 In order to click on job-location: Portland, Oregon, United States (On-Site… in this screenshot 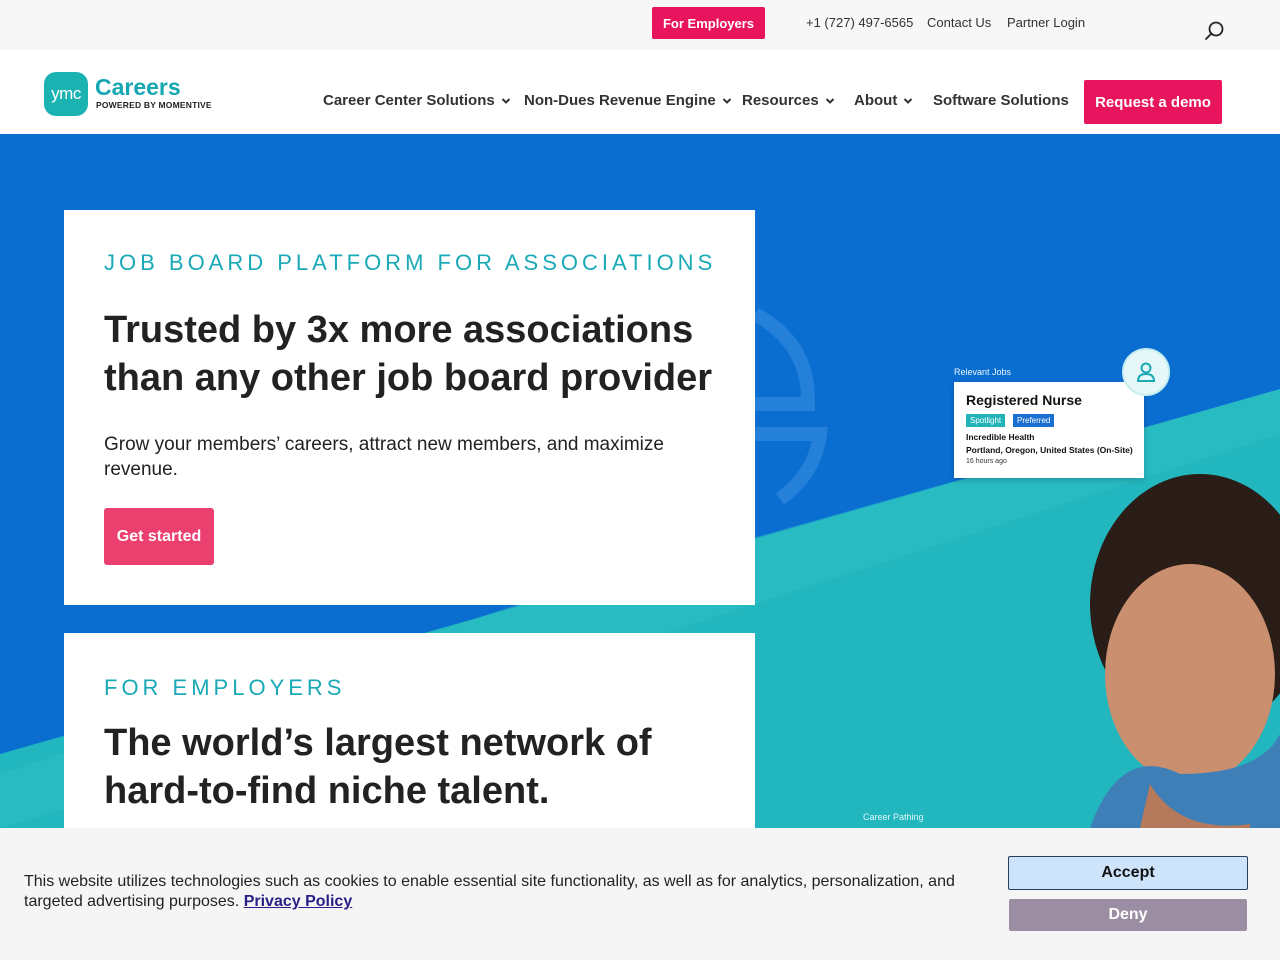, I will do `click(1049, 450)`.